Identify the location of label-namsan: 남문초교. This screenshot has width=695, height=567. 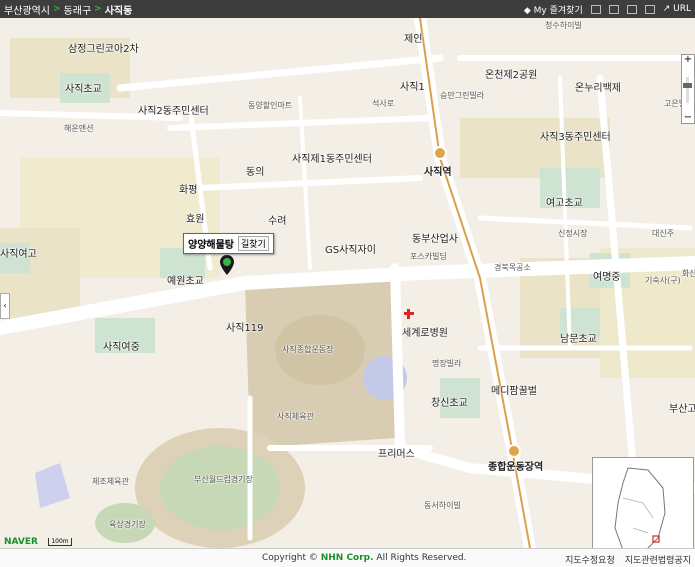
(578, 339).